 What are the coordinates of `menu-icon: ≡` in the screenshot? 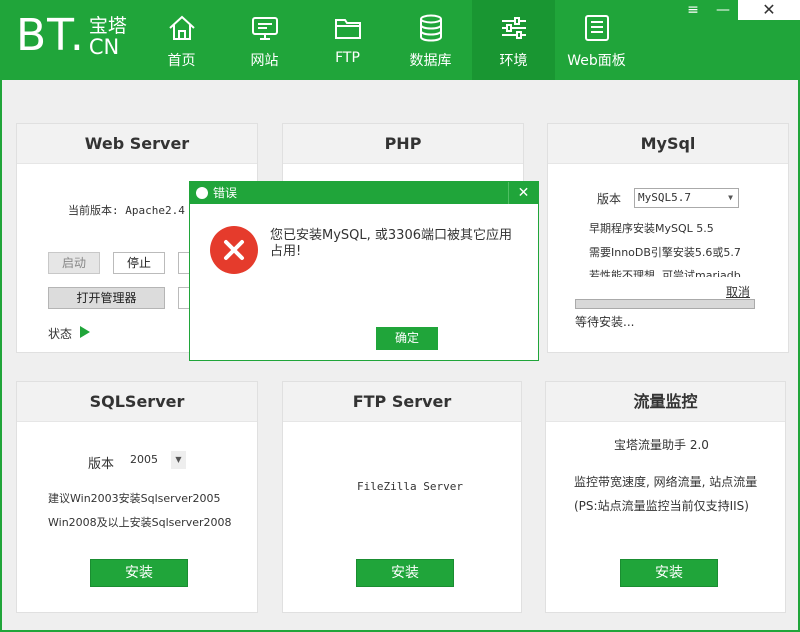 It's located at (693, 10).